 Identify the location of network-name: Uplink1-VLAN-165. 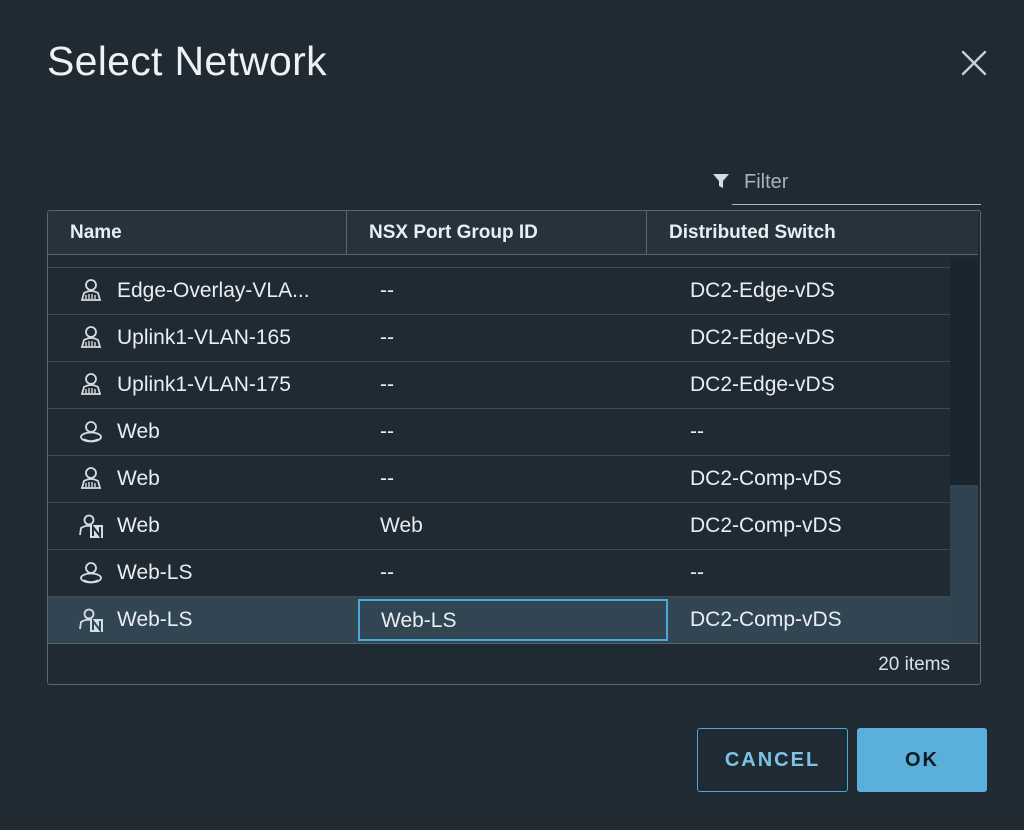
(204, 337).